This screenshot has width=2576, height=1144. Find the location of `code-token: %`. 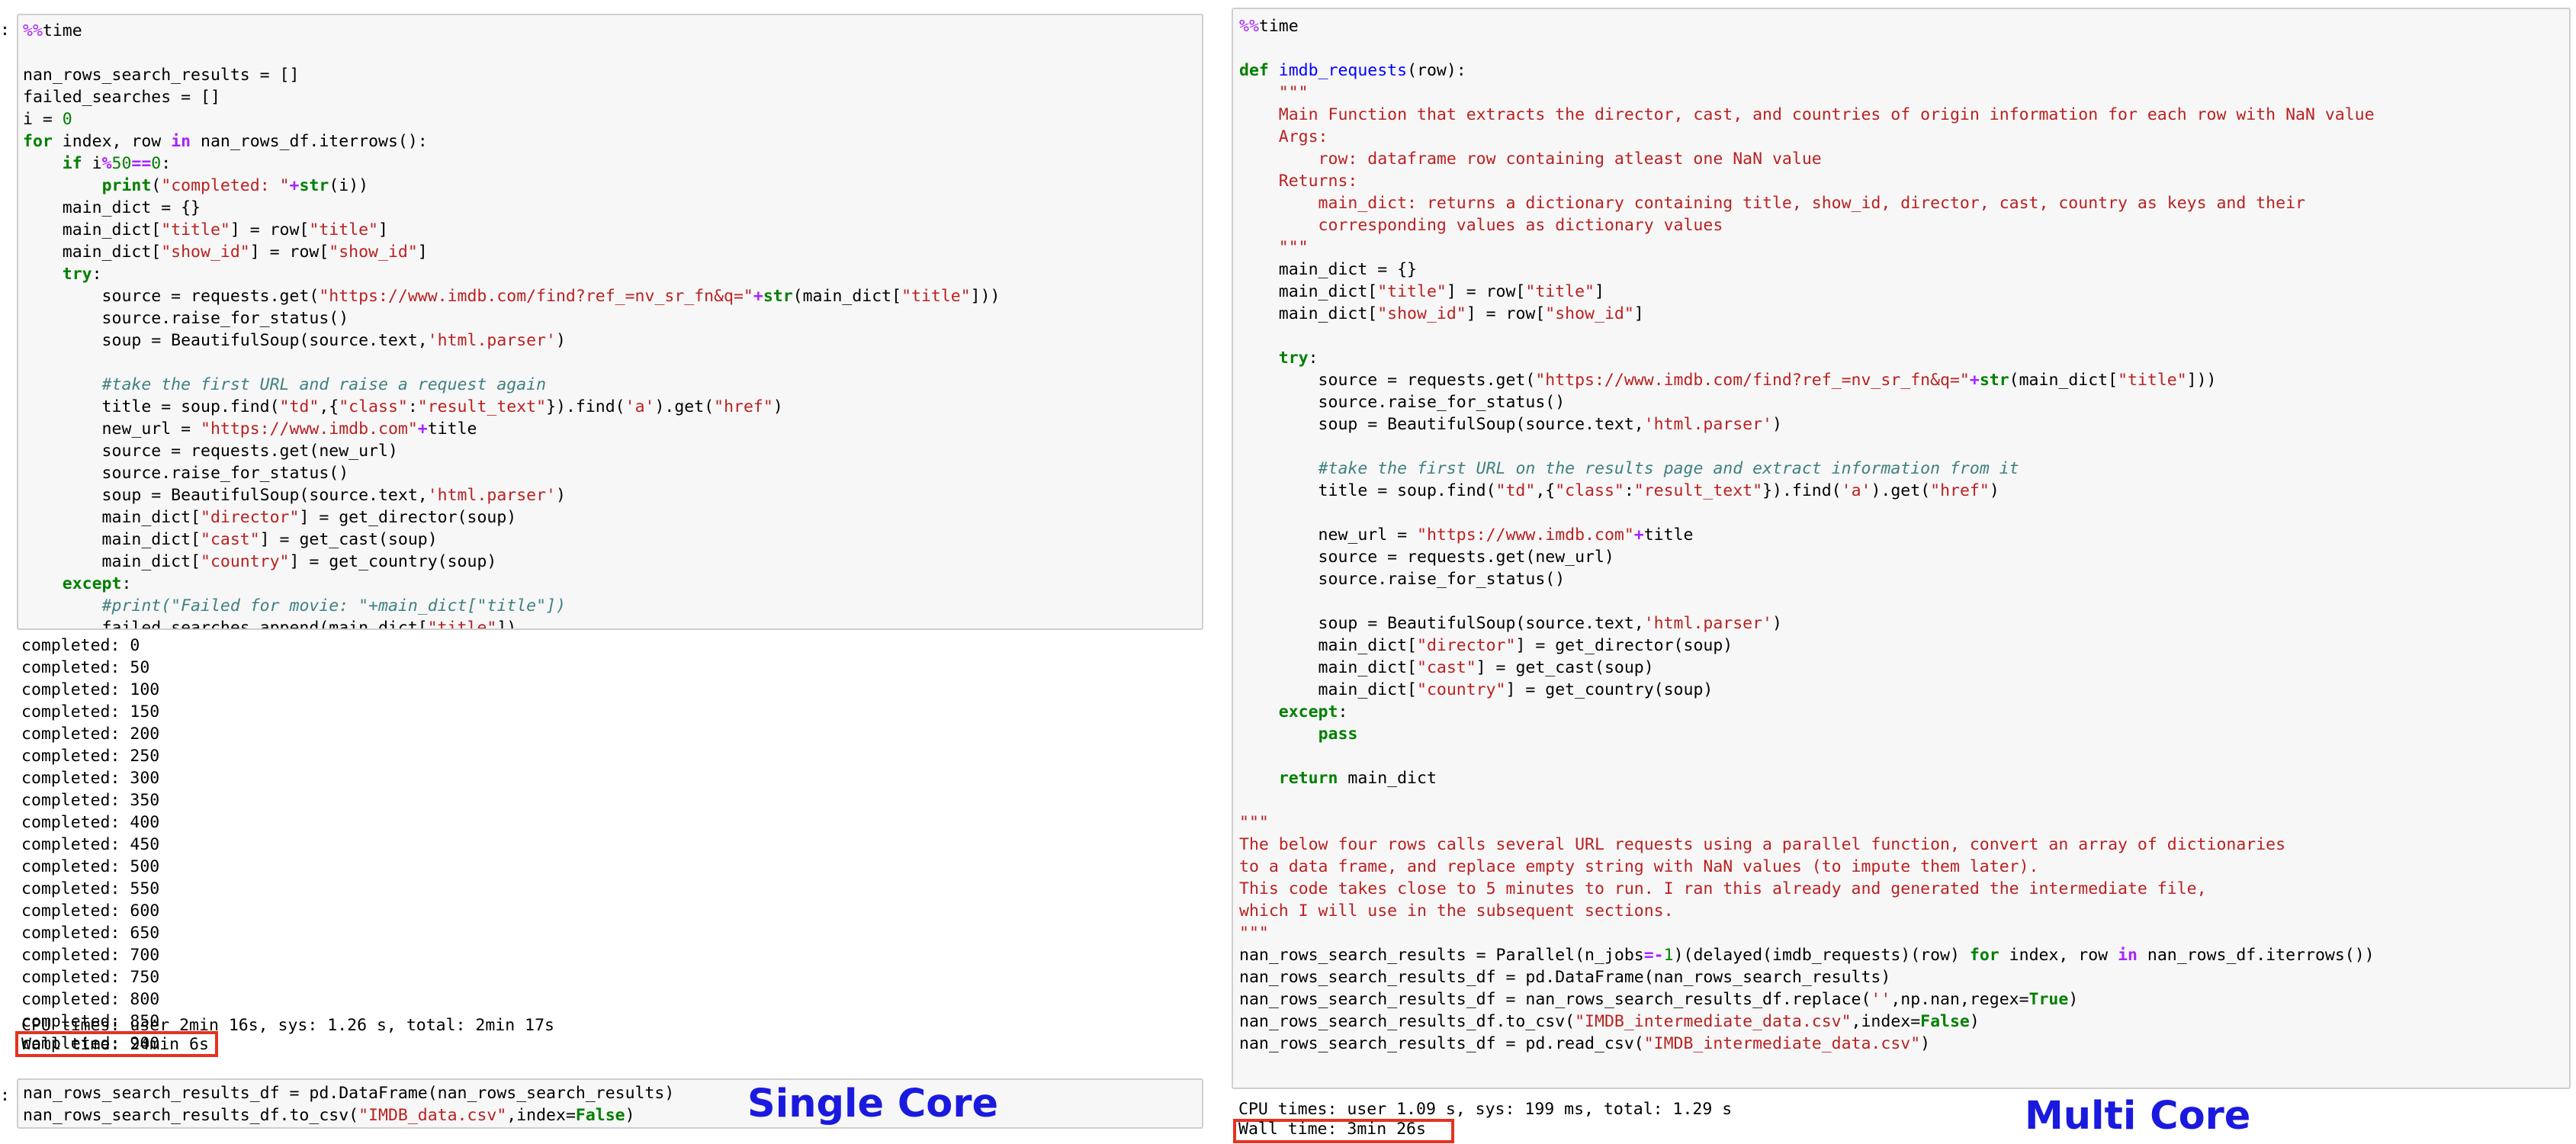

code-token: % is located at coordinates (106, 164).